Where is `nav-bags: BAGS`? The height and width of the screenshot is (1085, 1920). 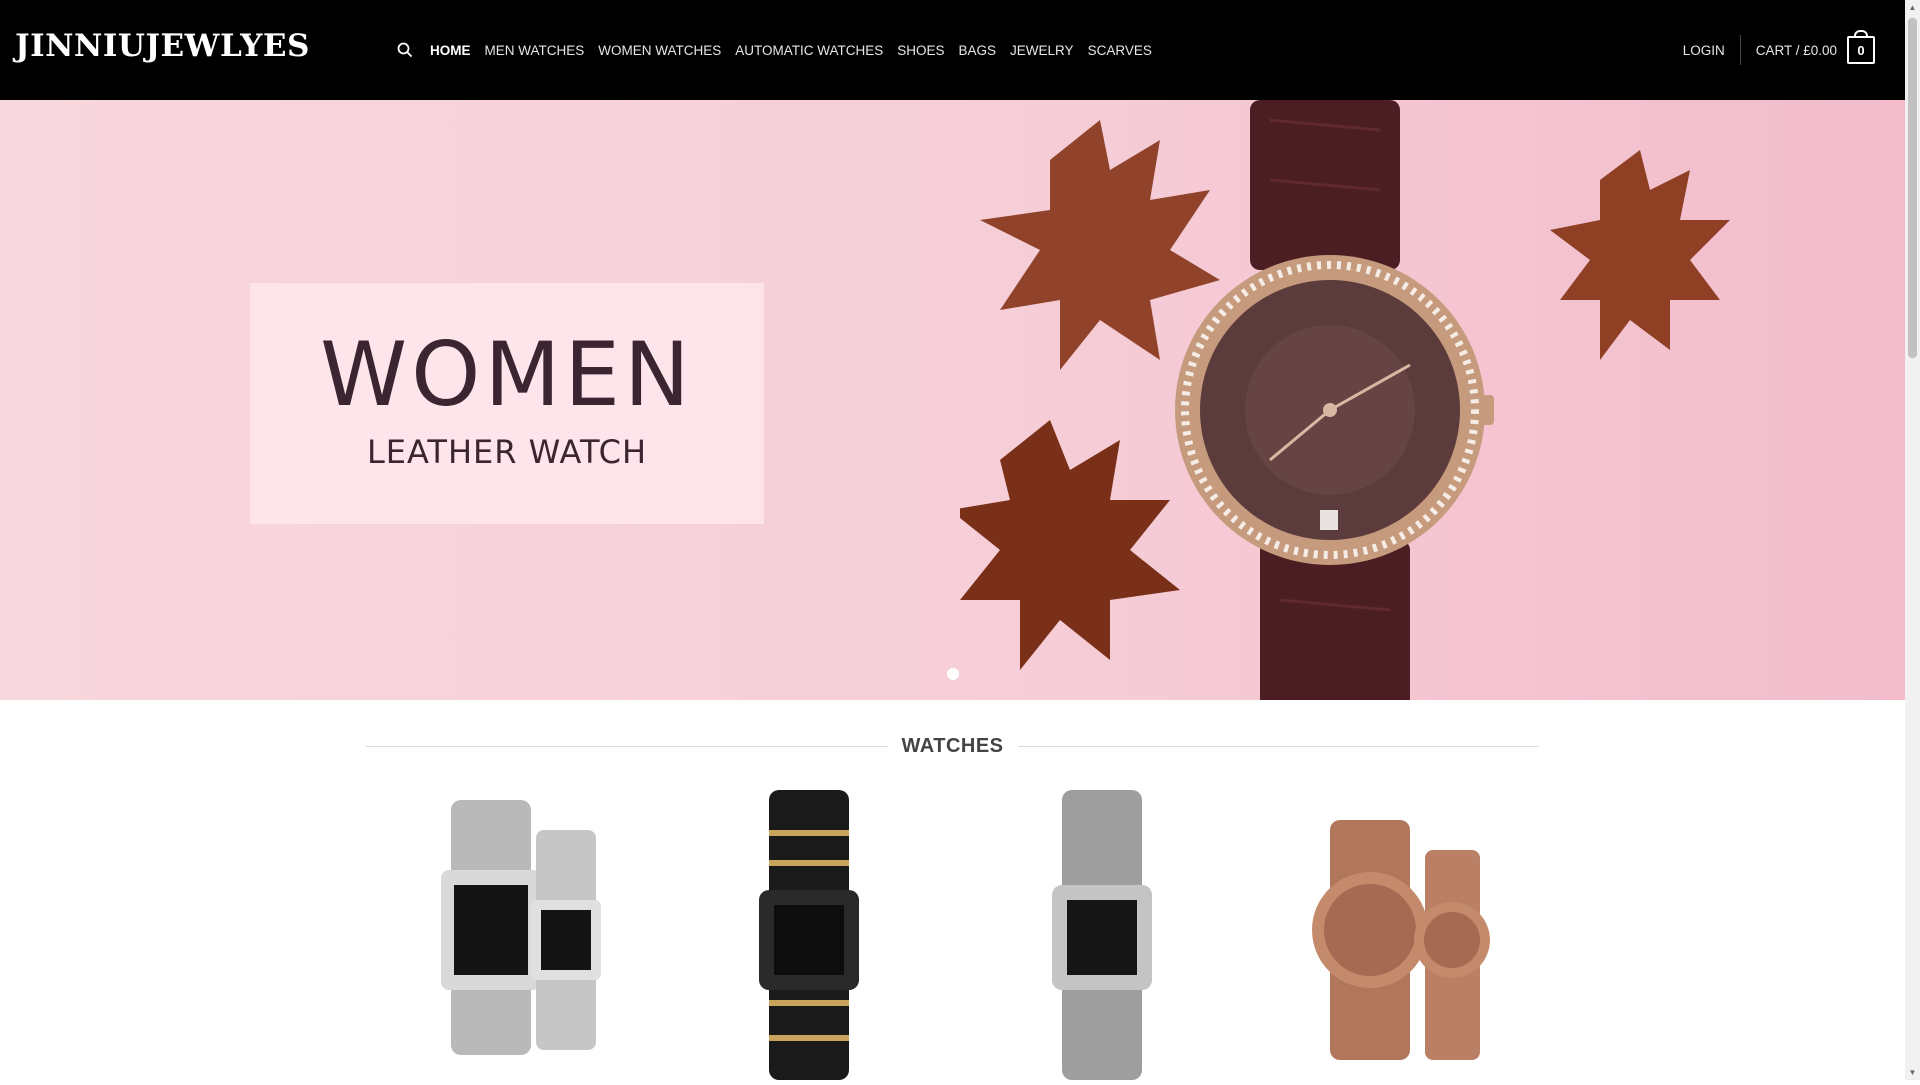
nav-bags: BAGS is located at coordinates (978, 50).